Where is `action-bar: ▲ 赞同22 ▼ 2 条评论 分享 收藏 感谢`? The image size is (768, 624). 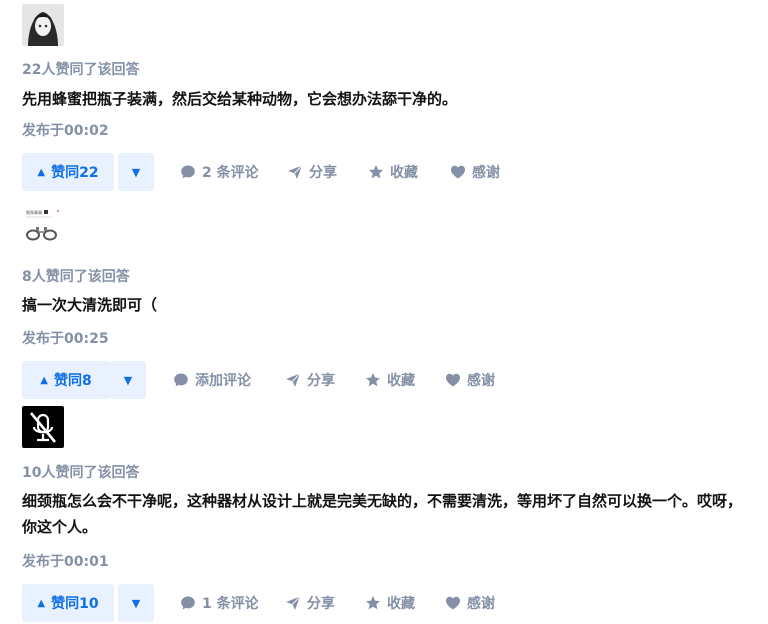
action-bar: ▲ 赞同22 ▼ 2 条评论 分享 收藏 感谢 is located at coordinates (387, 172).